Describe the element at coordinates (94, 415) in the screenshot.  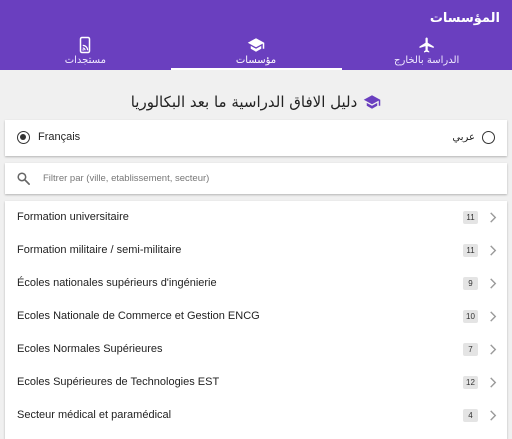
I see `list-item-label: Secteur médical et paramédical` at that location.